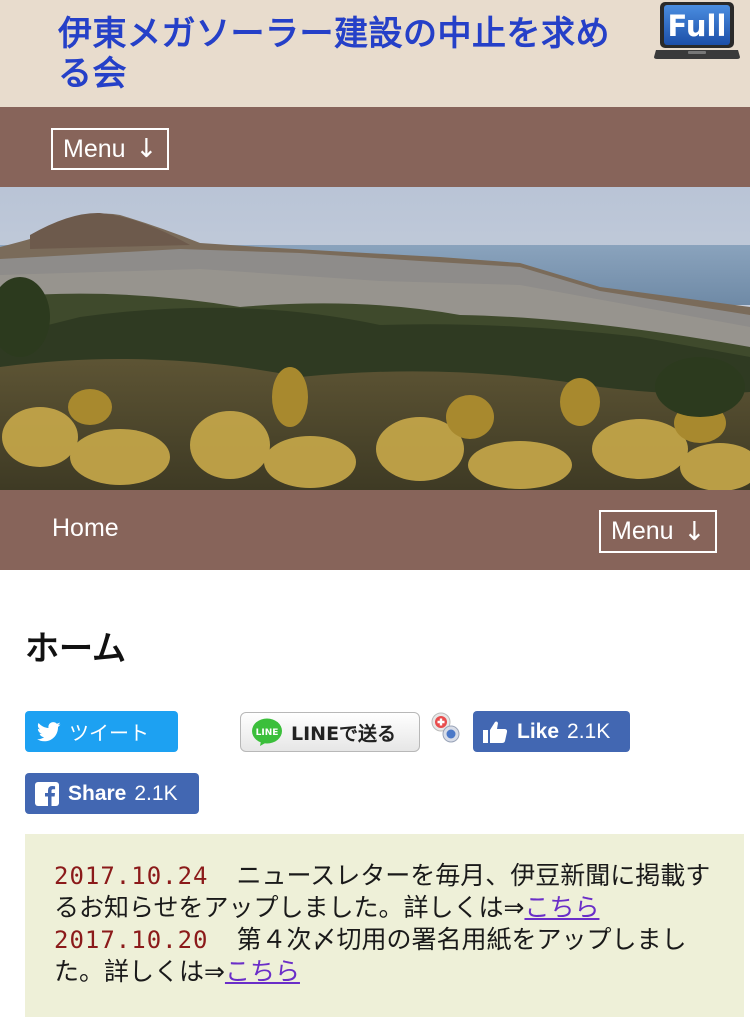 Image resolution: width=750 pixels, height=1017 pixels. I want to click on site-header: 伊東メガソーラー建設の中止を求める会 Full, so click(375, 53).